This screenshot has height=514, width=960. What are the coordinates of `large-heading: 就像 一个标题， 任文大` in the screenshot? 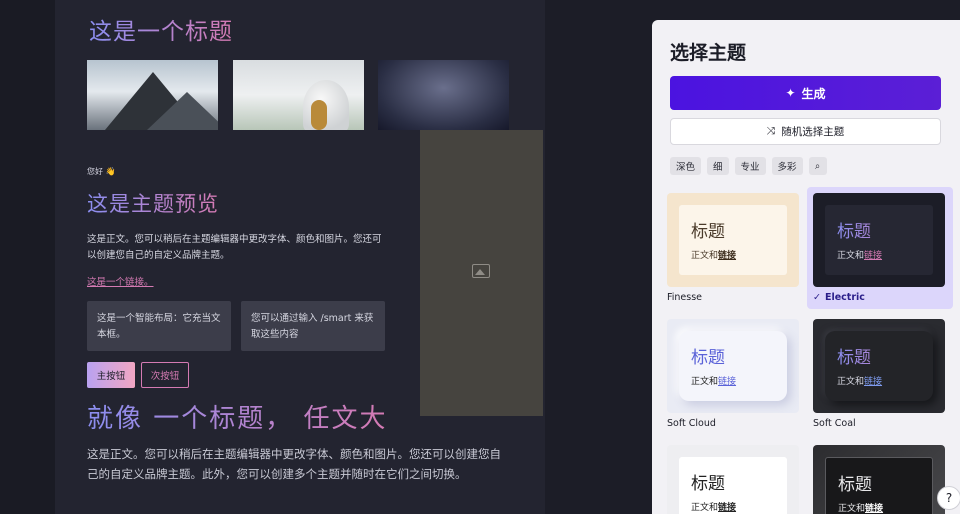 It's located at (237, 416).